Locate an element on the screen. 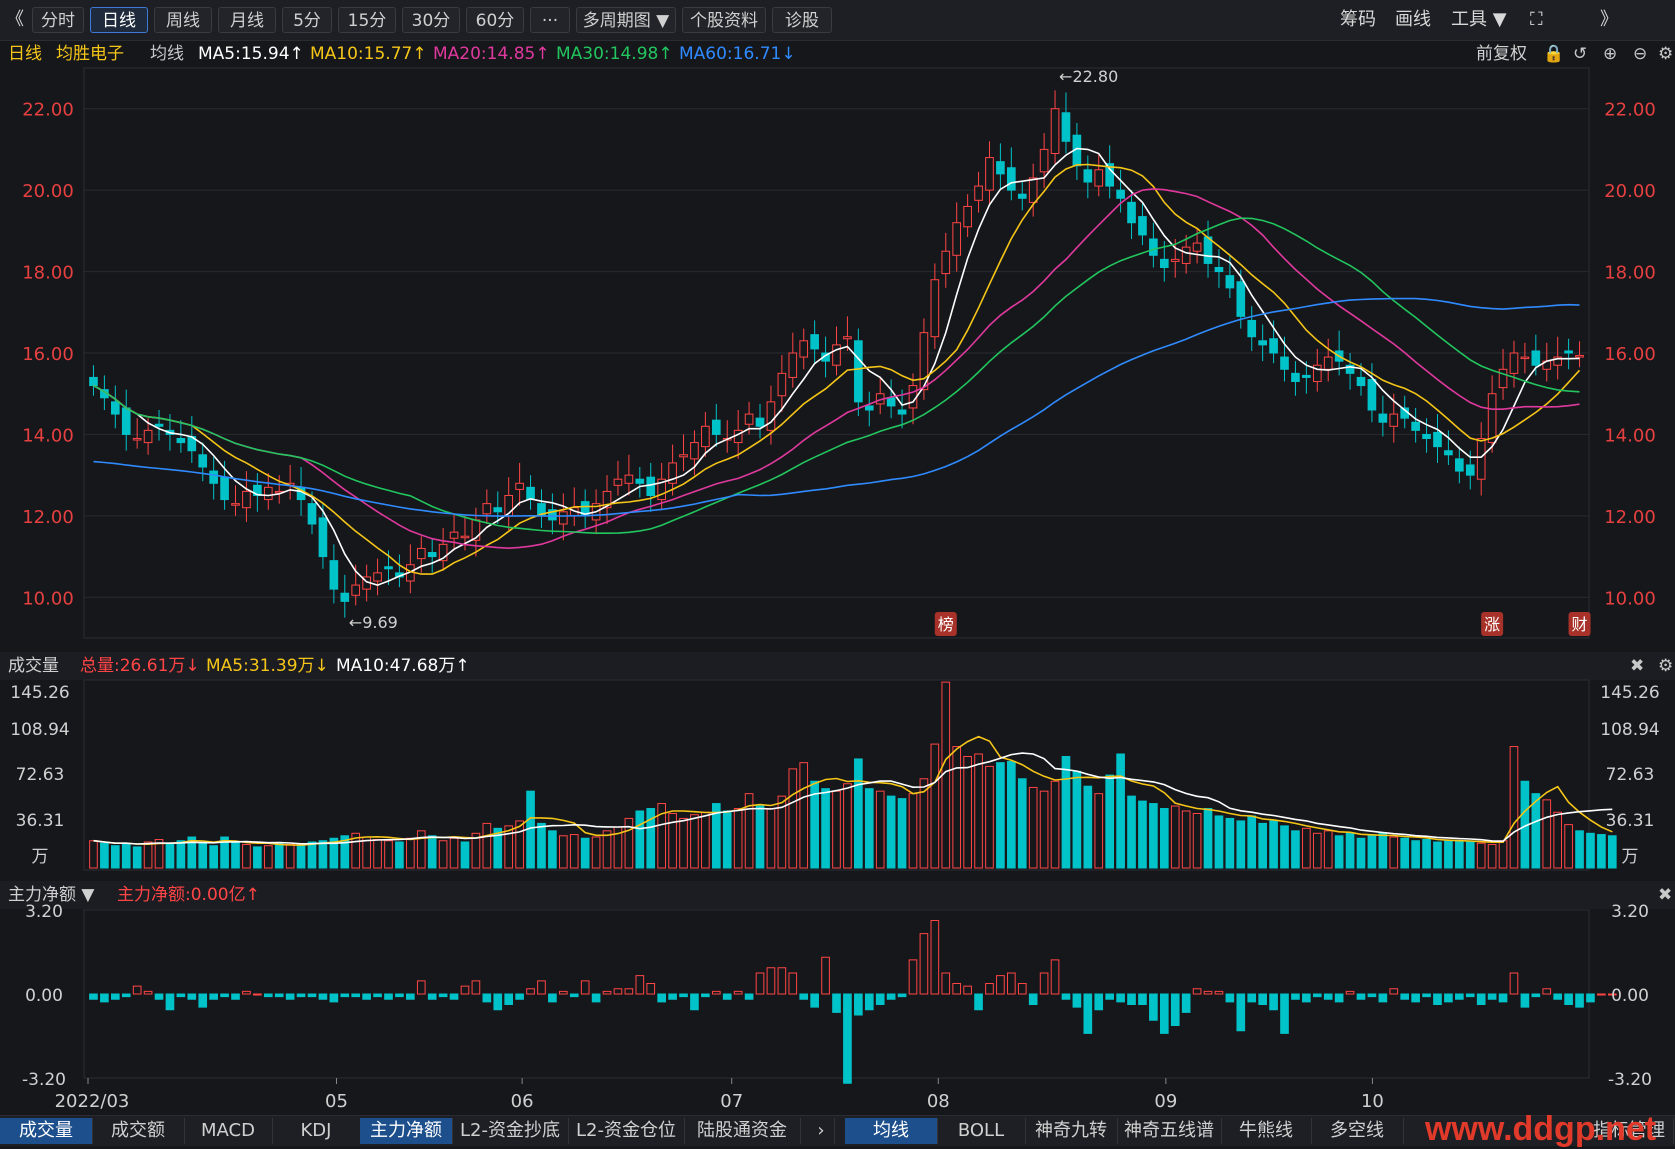 Image resolution: width=1675 pixels, height=1149 pixels. ma-label: 均线 is located at coordinates (167, 54).